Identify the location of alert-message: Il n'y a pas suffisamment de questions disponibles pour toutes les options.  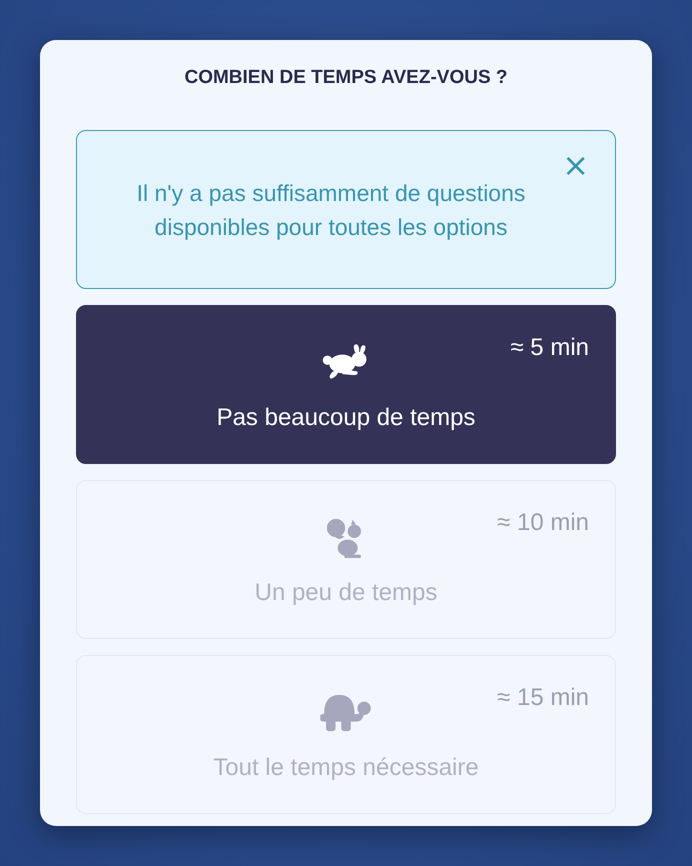
(331, 210).